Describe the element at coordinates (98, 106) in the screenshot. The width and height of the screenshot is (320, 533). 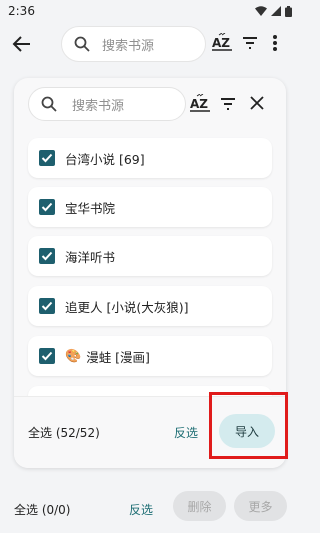
I see `dialog-search-placeholder: 搜索书源` at that location.